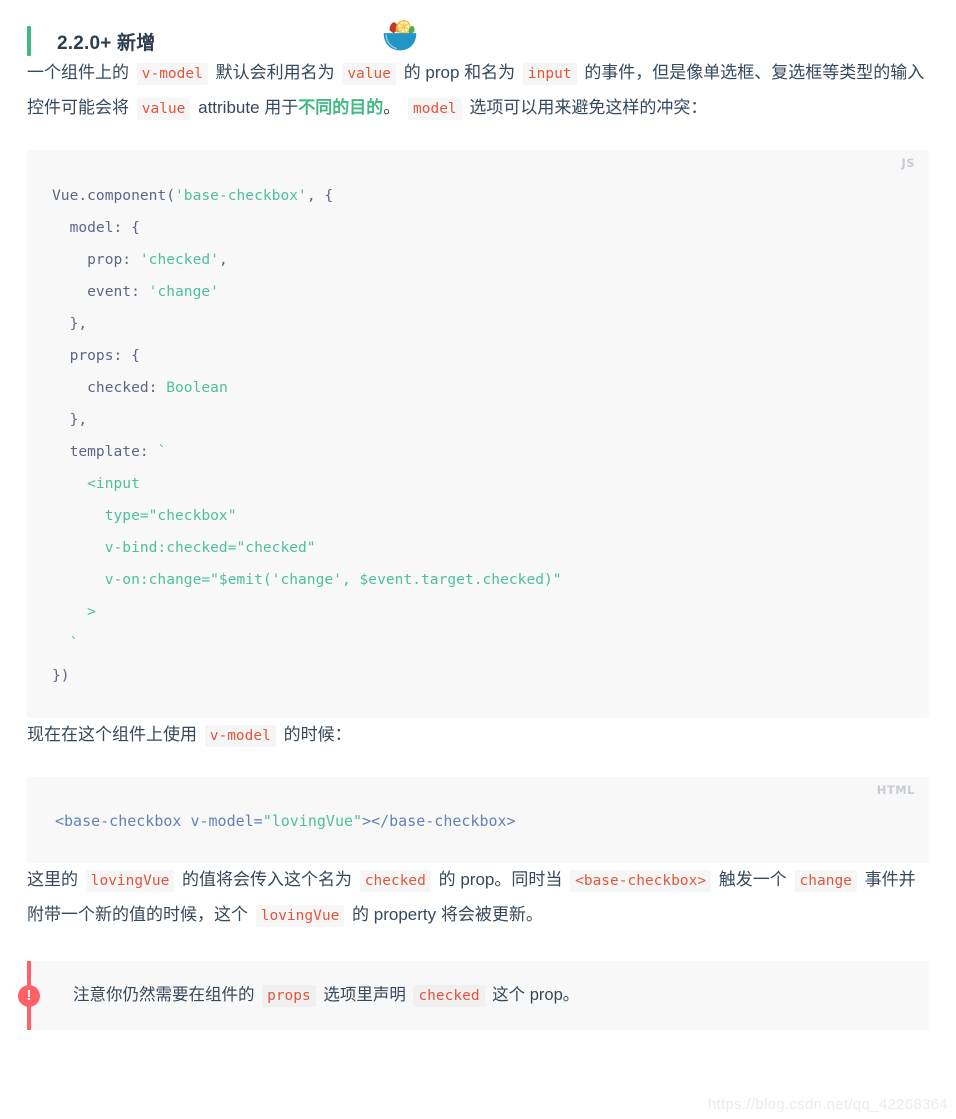  Describe the element at coordinates (478, 735) in the screenshot. I see `usage-paragraph: 现在在这个组件上使用 v-model 的时候：` at that location.